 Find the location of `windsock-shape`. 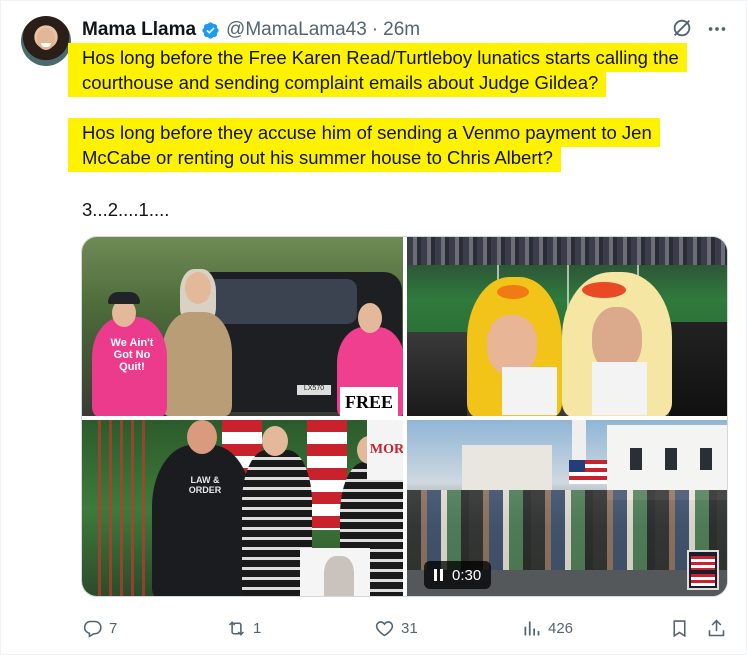

windsock-shape is located at coordinates (117, 508).